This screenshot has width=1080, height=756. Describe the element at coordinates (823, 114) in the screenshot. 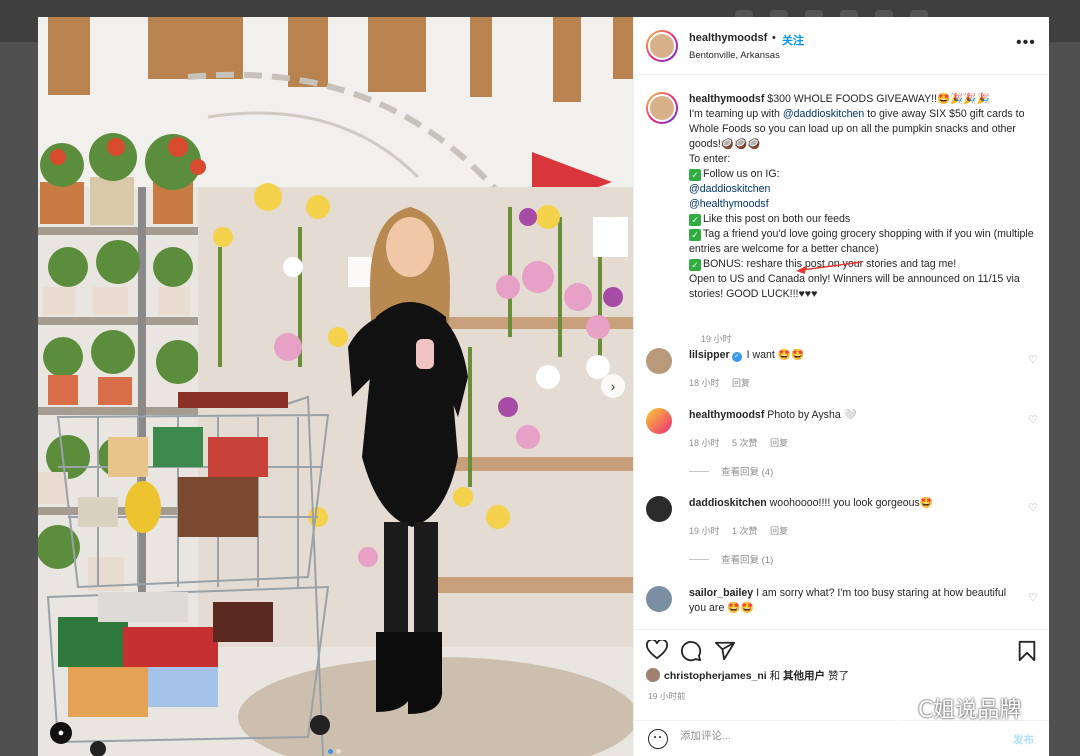

I see `caption-mention-daddioskitchen: @daddioskitchen` at that location.